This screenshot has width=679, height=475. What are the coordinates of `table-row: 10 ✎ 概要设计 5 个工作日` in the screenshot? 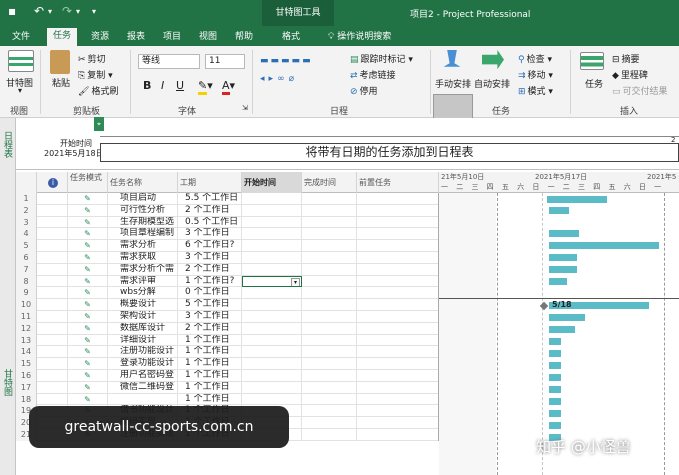 It's located at (227, 305).